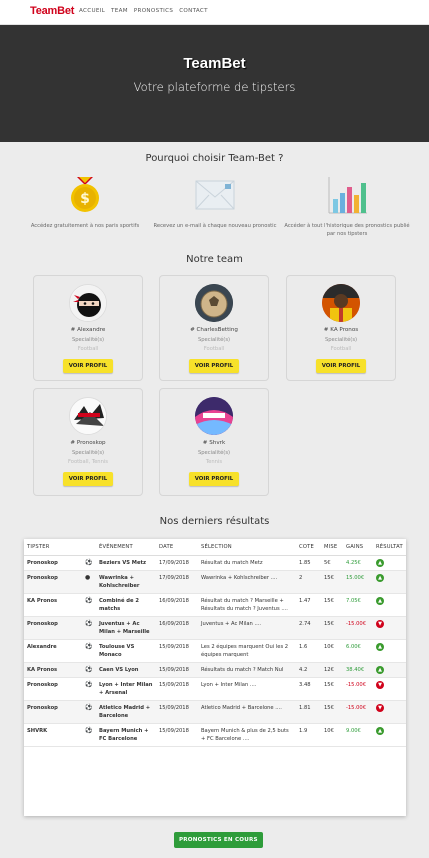  Describe the element at coordinates (358, 735) in the screenshot. I see `row-gains: 9.00€` at that location.